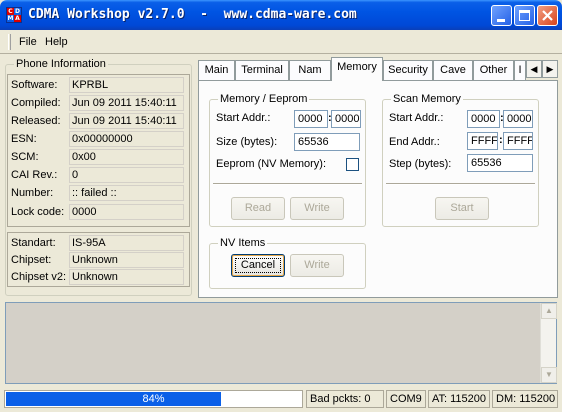 The width and height of the screenshot is (562, 412). I want to click on dm-speed-status: DM: 115200, so click(525, 399).